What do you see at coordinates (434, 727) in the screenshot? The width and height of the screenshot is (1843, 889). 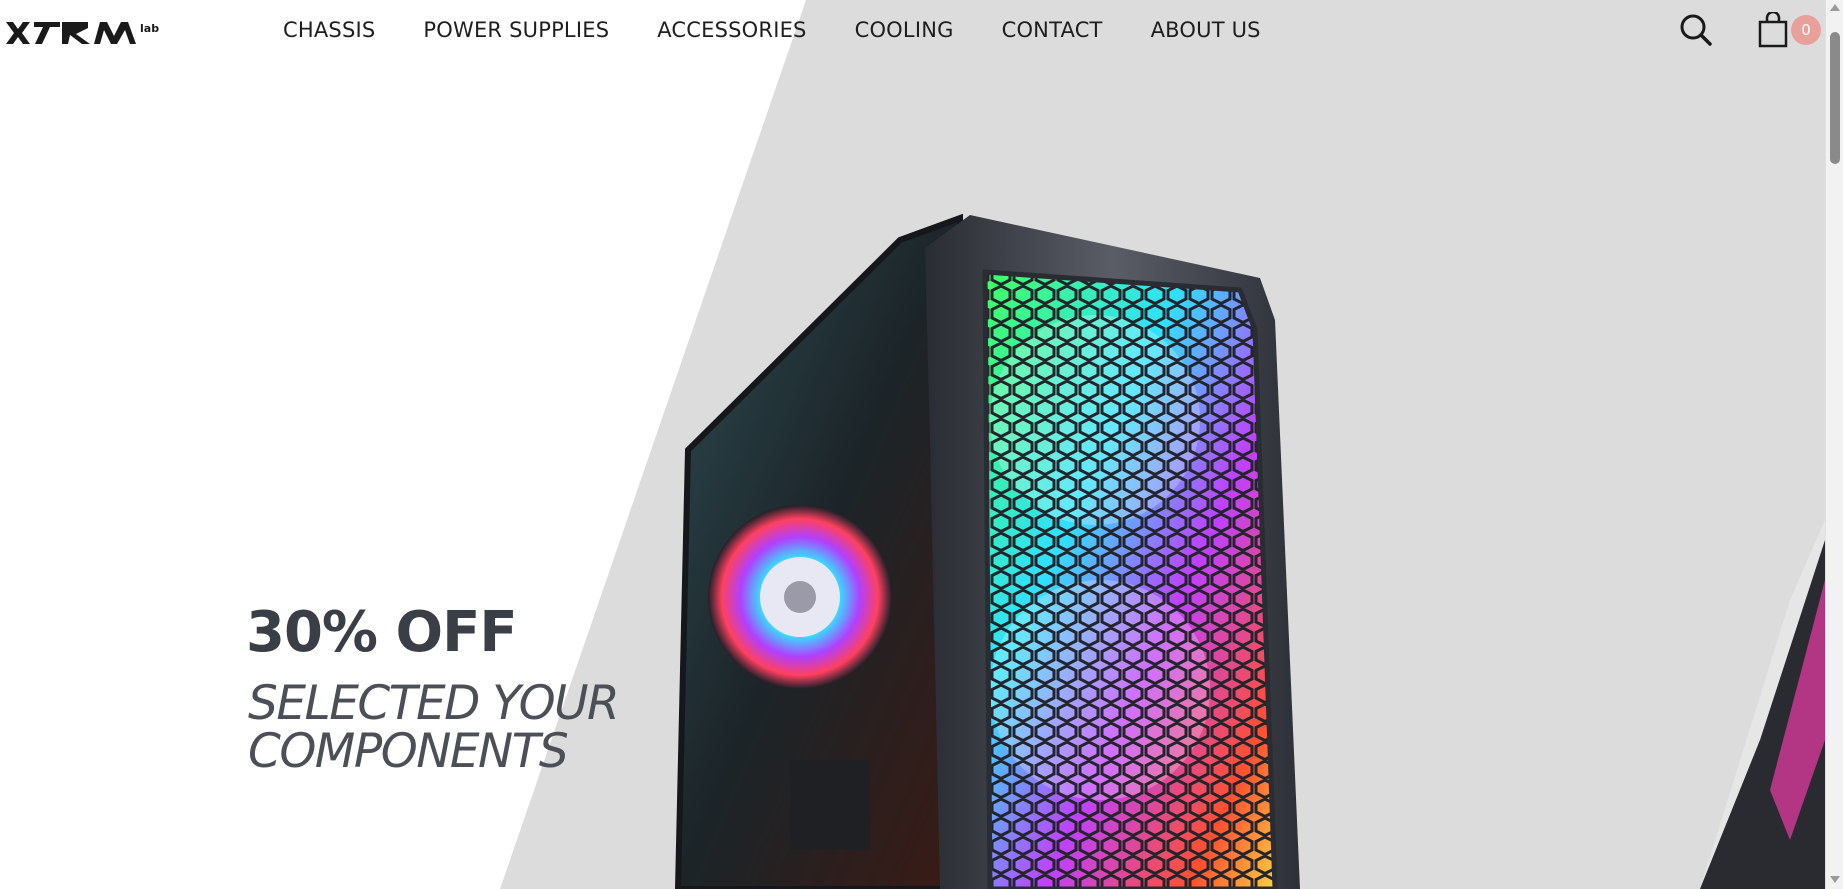 I see `promo-subtitle: SELECTED YOUR COMPONENTS` at bounding box center [434, 727].